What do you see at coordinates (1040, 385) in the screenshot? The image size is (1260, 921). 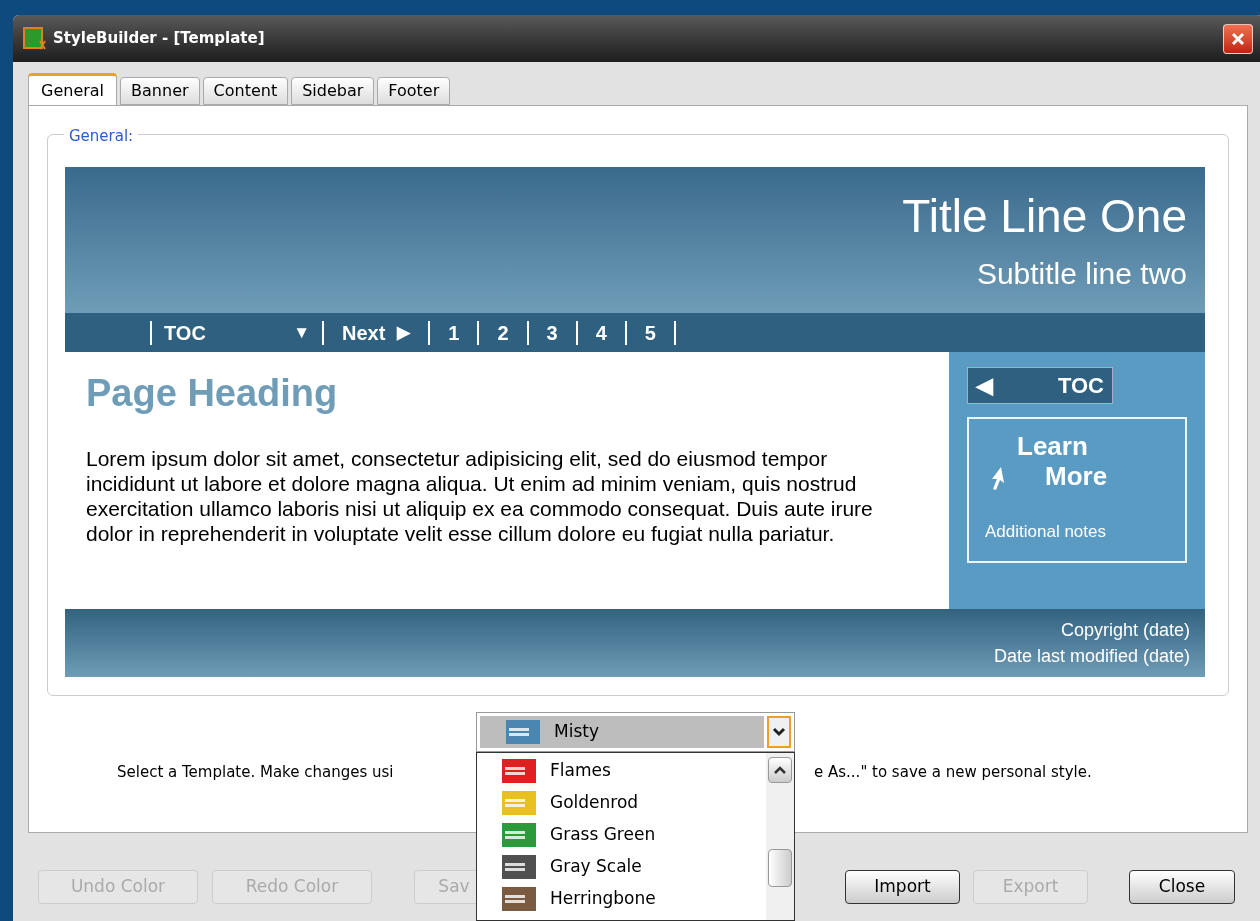 I see `toc-button: ◀ TOC` at bounding box center [1040, 385].